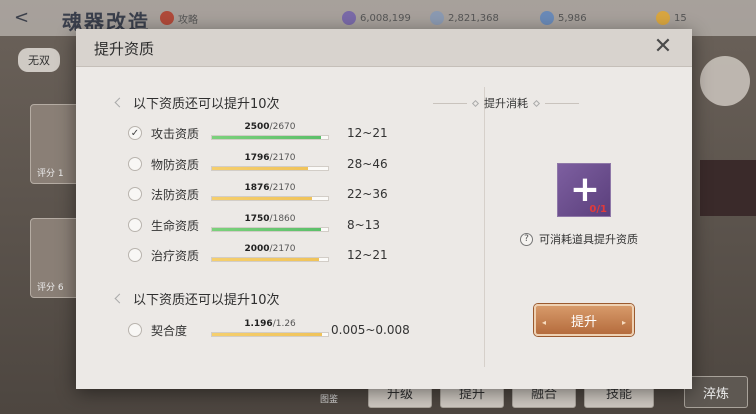  What do you see at coordinates (124, 49) in the screenshot?
I see `dialog-title: 提升资质` at bounding box center [124, 49].